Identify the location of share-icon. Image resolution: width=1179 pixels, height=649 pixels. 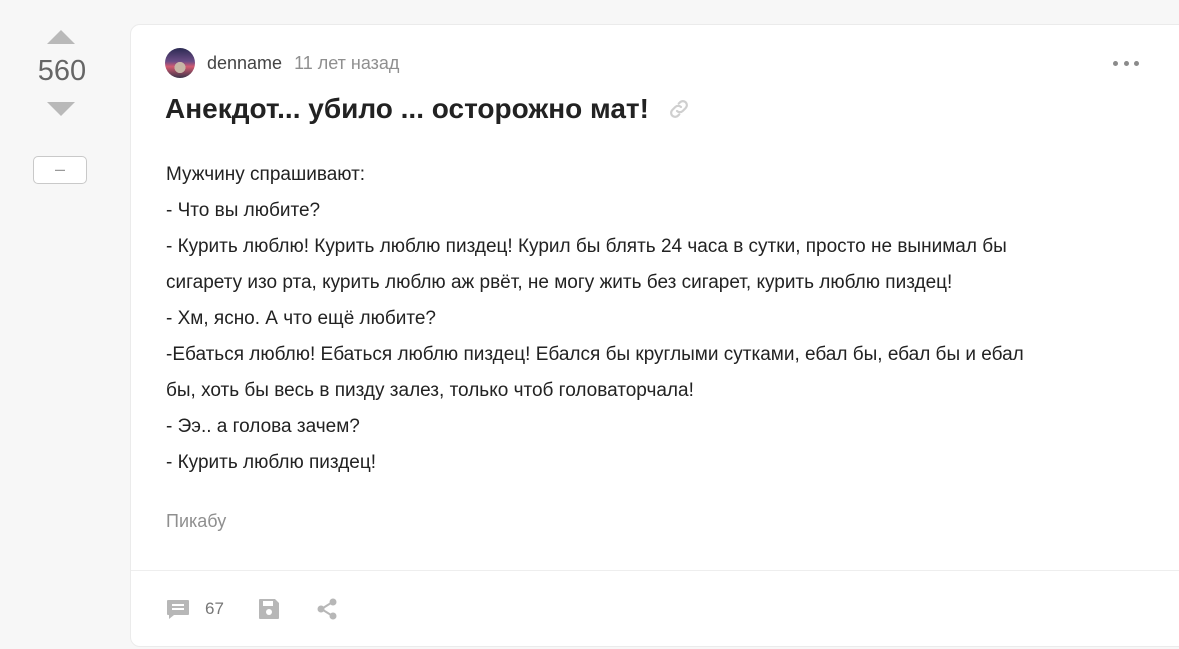
(327, 609).